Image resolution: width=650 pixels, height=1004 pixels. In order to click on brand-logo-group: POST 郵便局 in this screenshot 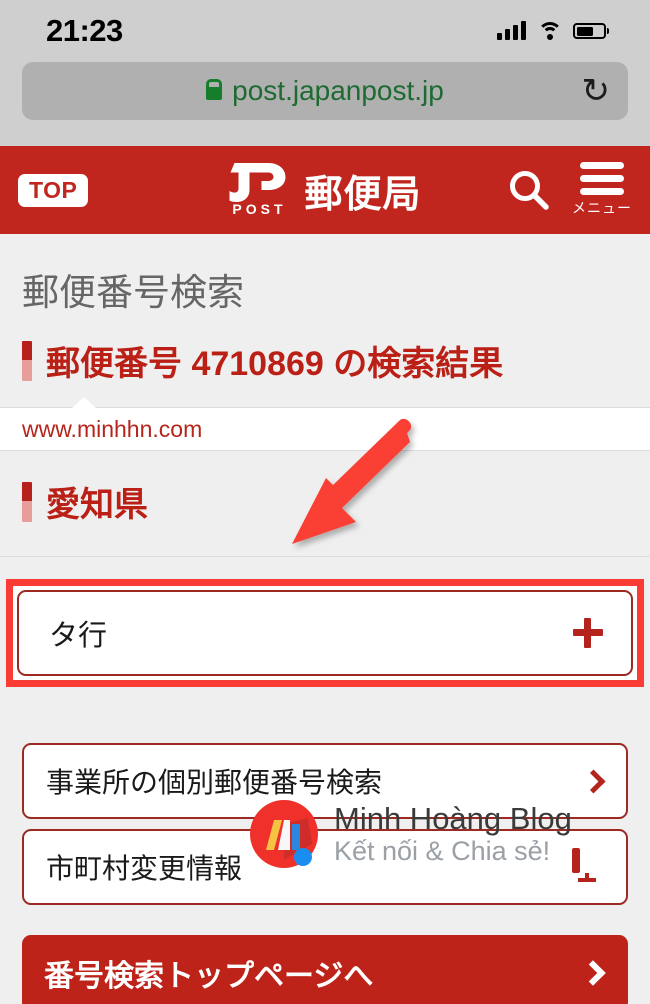, I will do `click(324, 190)`.